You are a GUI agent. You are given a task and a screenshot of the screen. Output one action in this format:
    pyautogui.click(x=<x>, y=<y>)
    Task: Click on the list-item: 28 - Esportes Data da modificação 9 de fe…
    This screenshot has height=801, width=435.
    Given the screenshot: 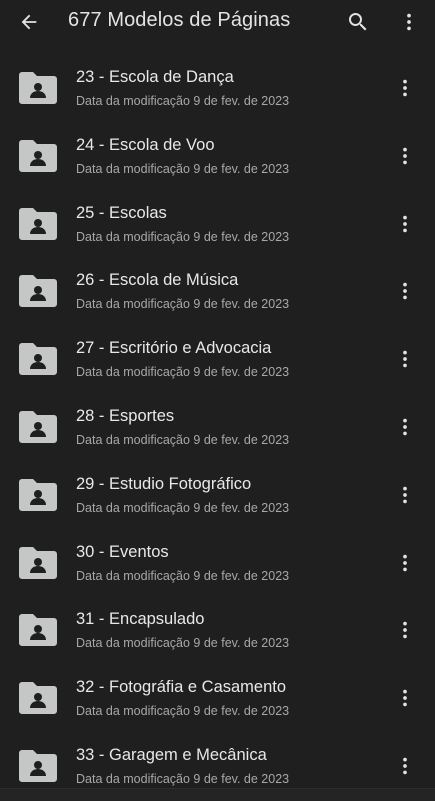 What is the action you would take?
    pyautogui.click(x=217, y=427)
    